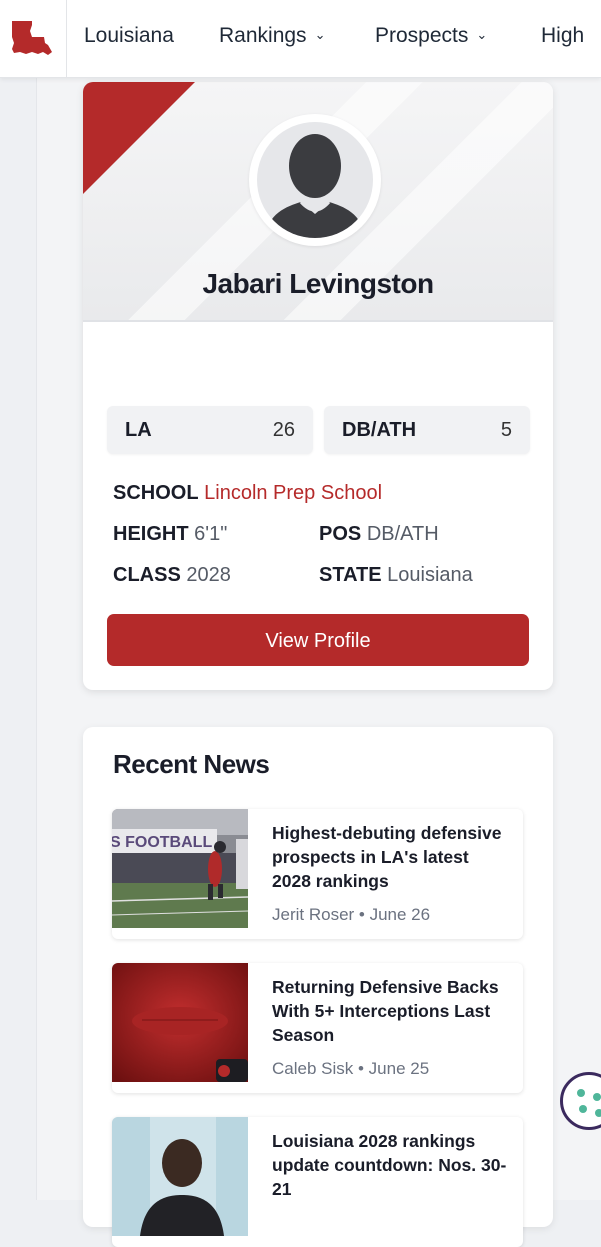 The image size is (601, 1247). I want to click on corner-accent, so click(139, 138).